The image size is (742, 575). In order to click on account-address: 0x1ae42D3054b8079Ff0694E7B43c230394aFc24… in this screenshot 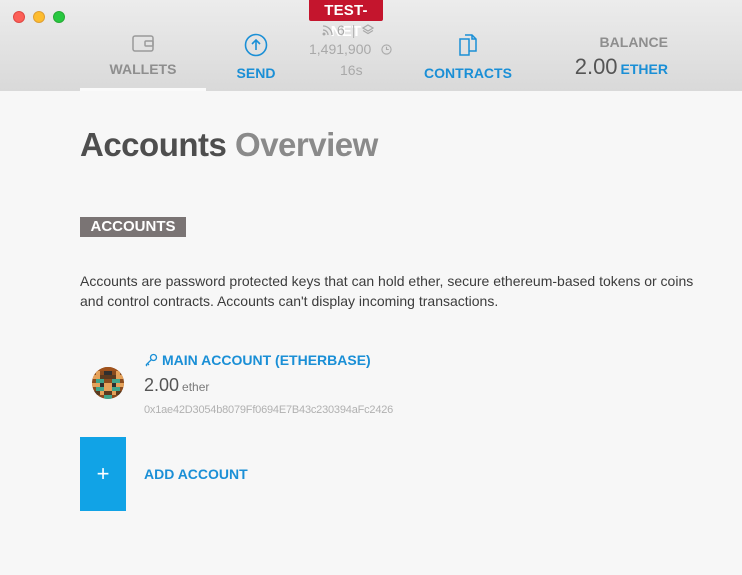, I will do `click(269, 410)`.